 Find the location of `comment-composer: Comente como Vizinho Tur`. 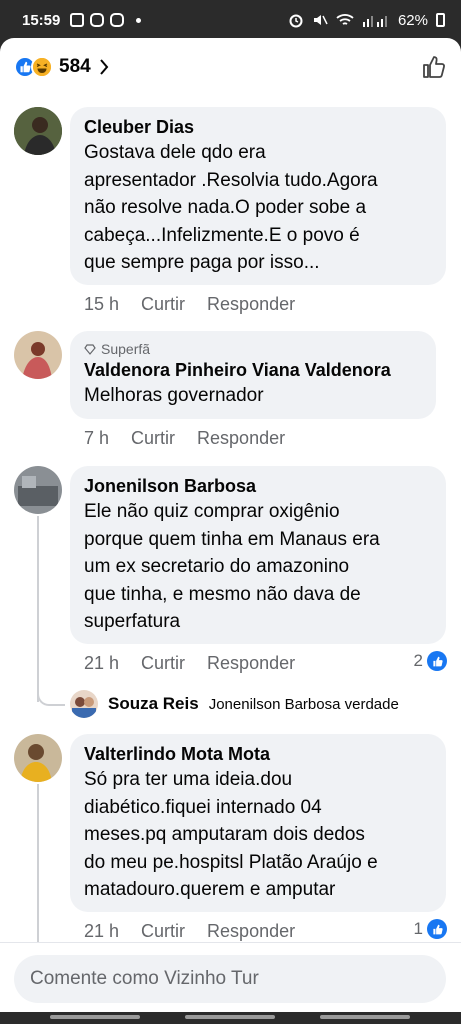

comment-composer: Comente como Vizinho Tur is located at coordinates (230, 977).